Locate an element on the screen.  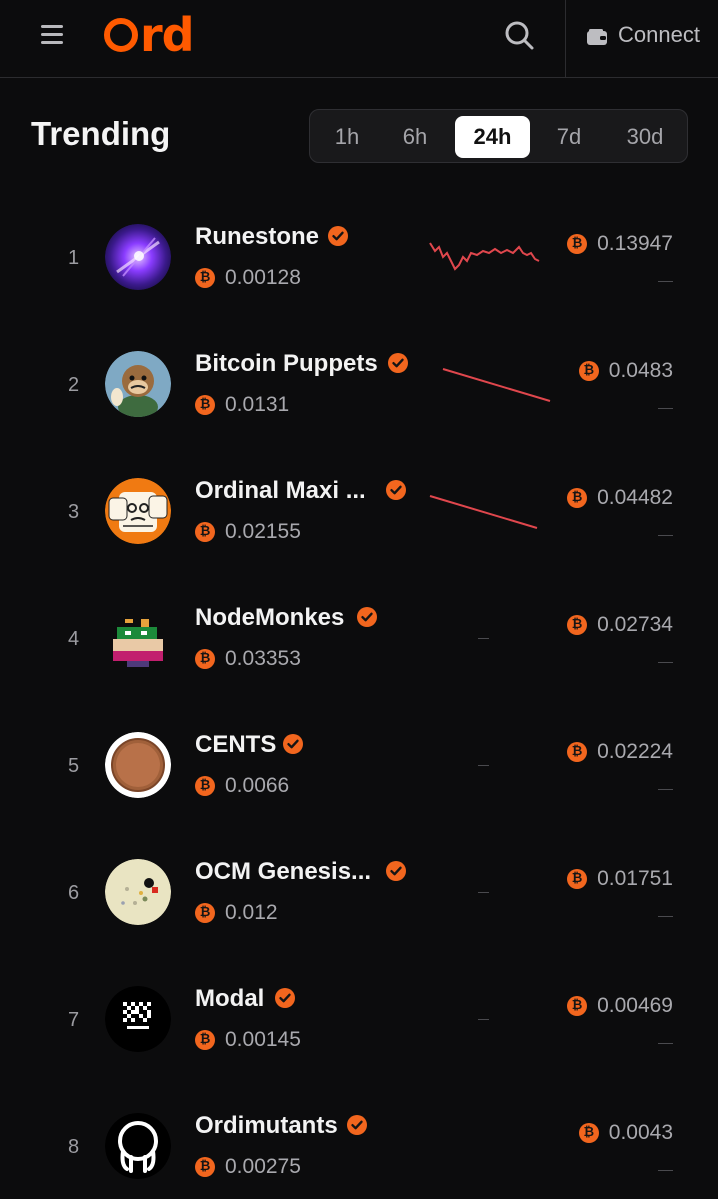
tab-7d: 7d is located at coordinates (569, 137).